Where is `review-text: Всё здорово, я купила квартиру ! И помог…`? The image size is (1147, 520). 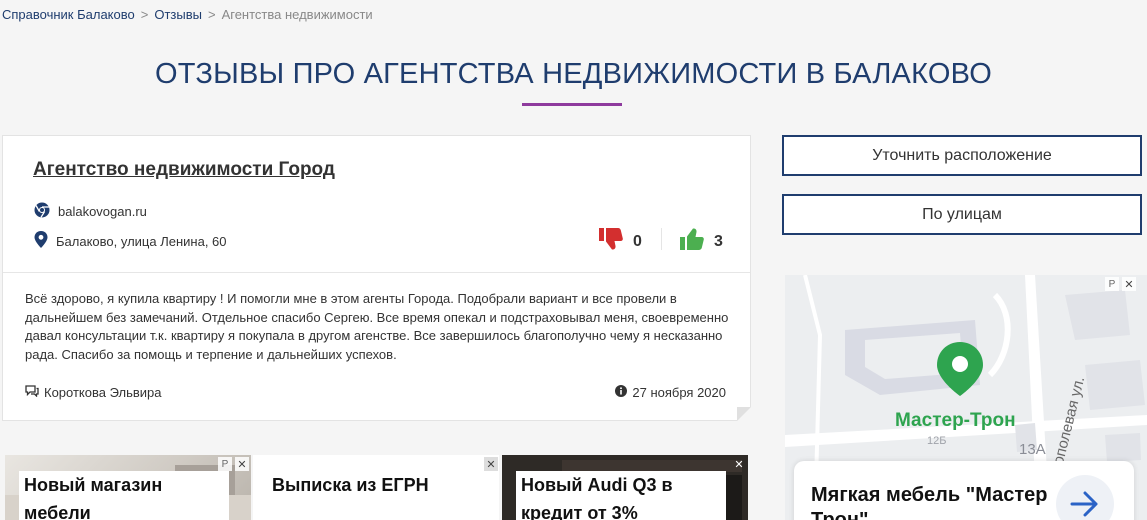
review-text: Всё здорово, я купила квартиру ! И помог… is located at coordinates (377, 326).